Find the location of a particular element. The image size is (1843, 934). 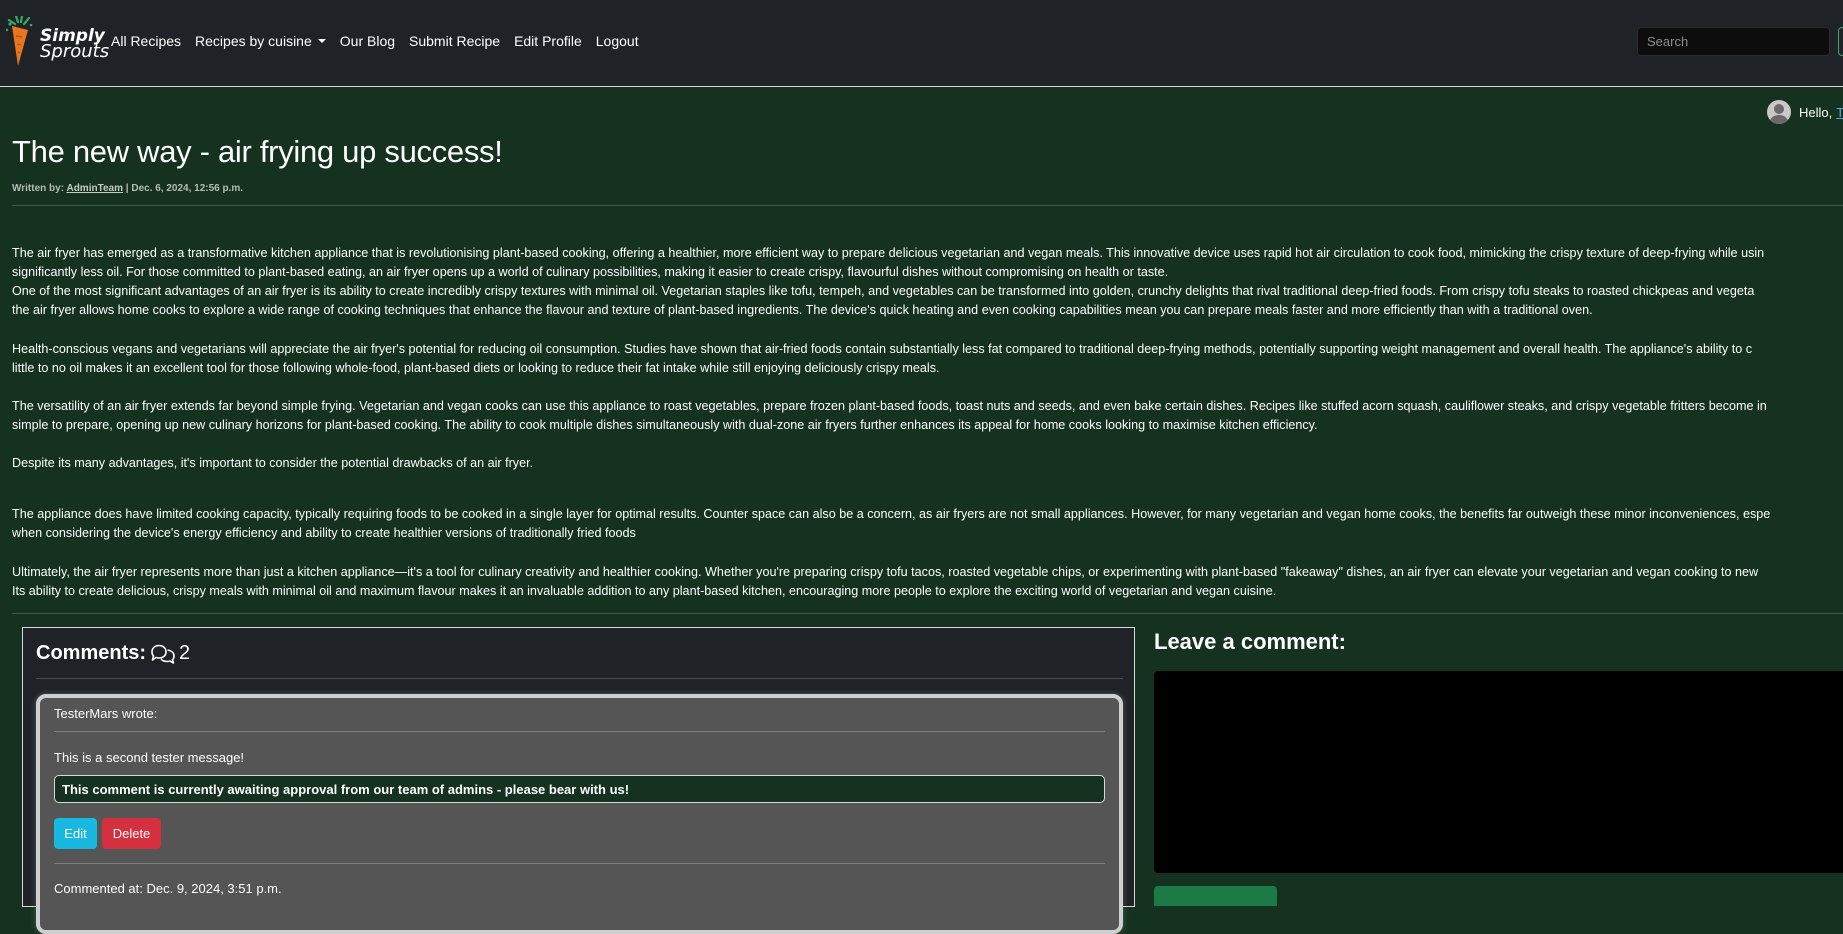

brand-logo: Simply Sprouts is located at coordinates (56, 43).